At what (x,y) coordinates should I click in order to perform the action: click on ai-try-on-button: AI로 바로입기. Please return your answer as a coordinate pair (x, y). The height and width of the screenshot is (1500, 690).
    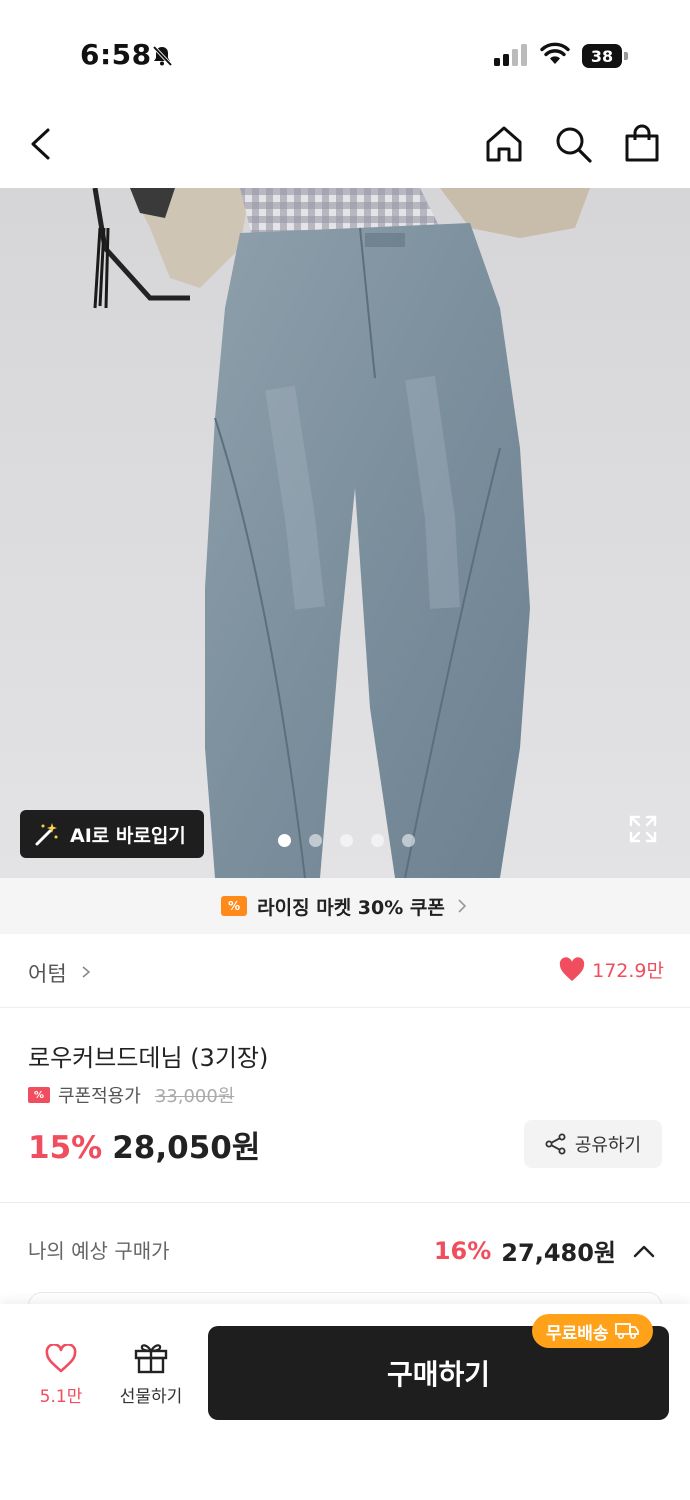
    Looking at the image, I should click on (112, 834).